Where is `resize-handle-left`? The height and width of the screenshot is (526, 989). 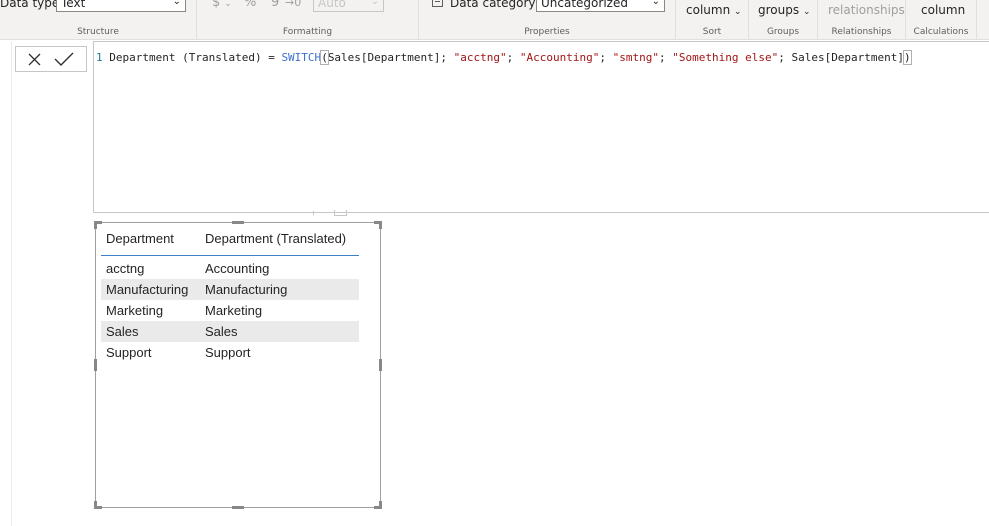
resize-handle-left is located at coordinates (95, 365).